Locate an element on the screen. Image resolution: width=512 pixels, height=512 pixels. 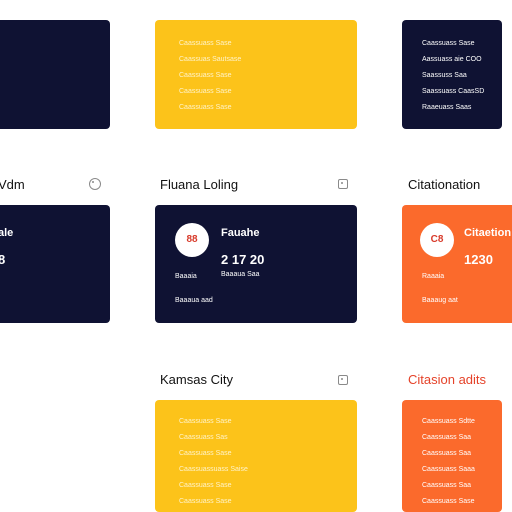
right-stat-label: Raaaia is located at coordinates (433, 276).